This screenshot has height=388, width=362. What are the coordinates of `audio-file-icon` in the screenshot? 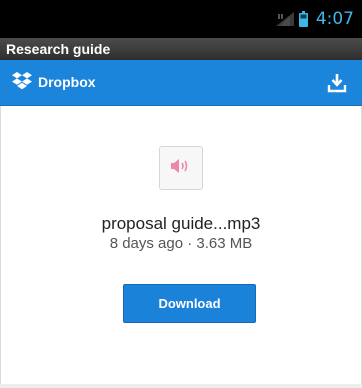 It's located at (181, 168).